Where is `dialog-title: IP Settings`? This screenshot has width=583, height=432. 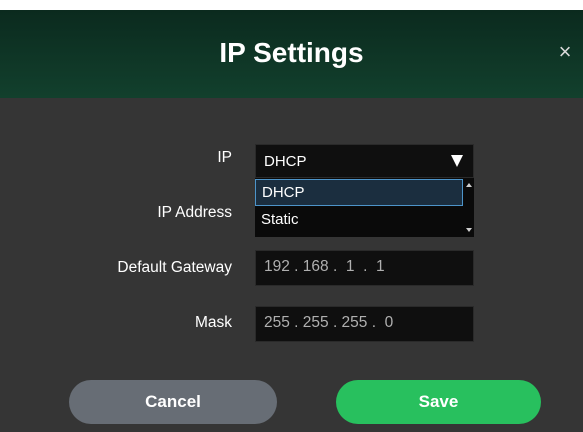
dialog-title: IP Settings is located at coordinates (291, 52).